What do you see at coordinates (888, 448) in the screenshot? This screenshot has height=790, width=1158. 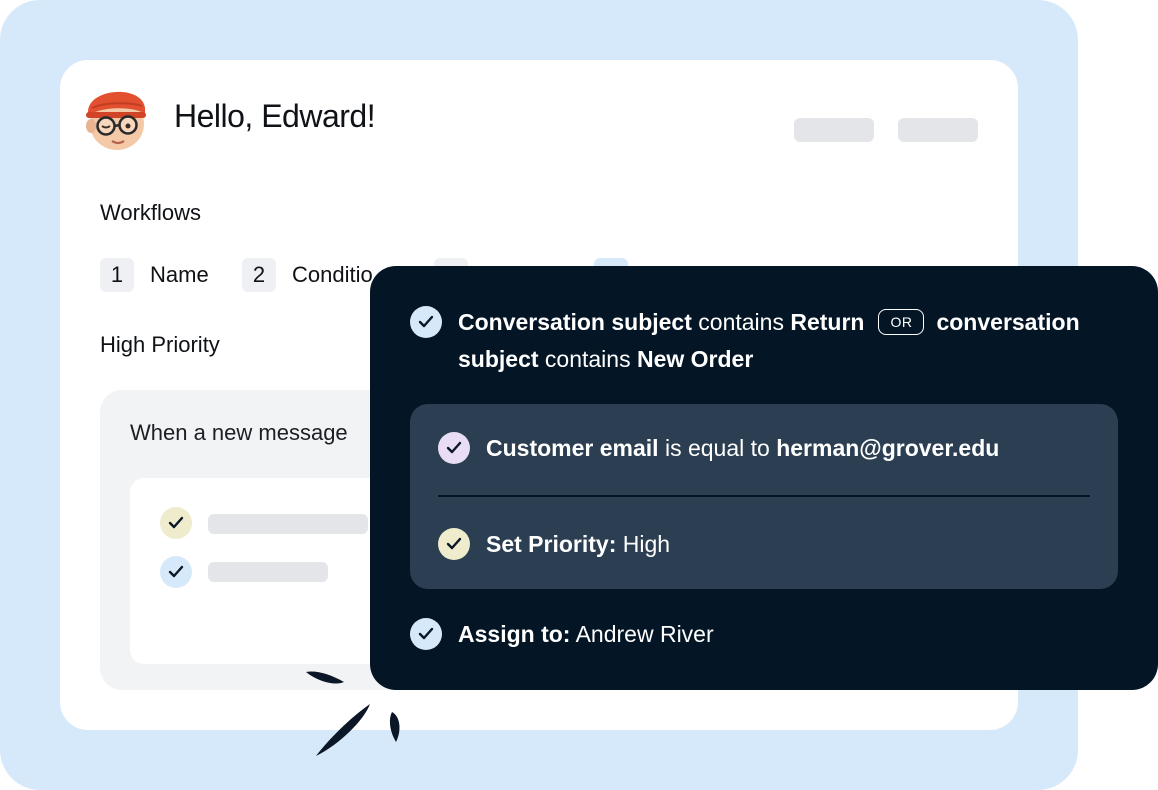 I see `email-value: herman@grover.edu` at bounding box center [888, 448].